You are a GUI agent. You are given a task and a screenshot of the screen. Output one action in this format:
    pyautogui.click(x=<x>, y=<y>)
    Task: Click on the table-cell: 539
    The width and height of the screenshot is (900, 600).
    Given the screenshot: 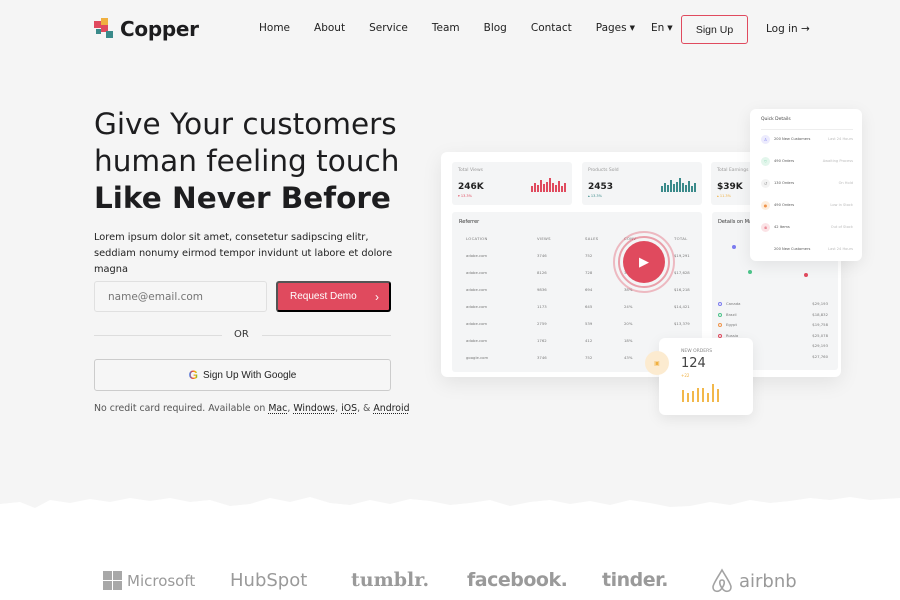 What is the action you would take?
    pyautogui.click(x=589, y=323)
    